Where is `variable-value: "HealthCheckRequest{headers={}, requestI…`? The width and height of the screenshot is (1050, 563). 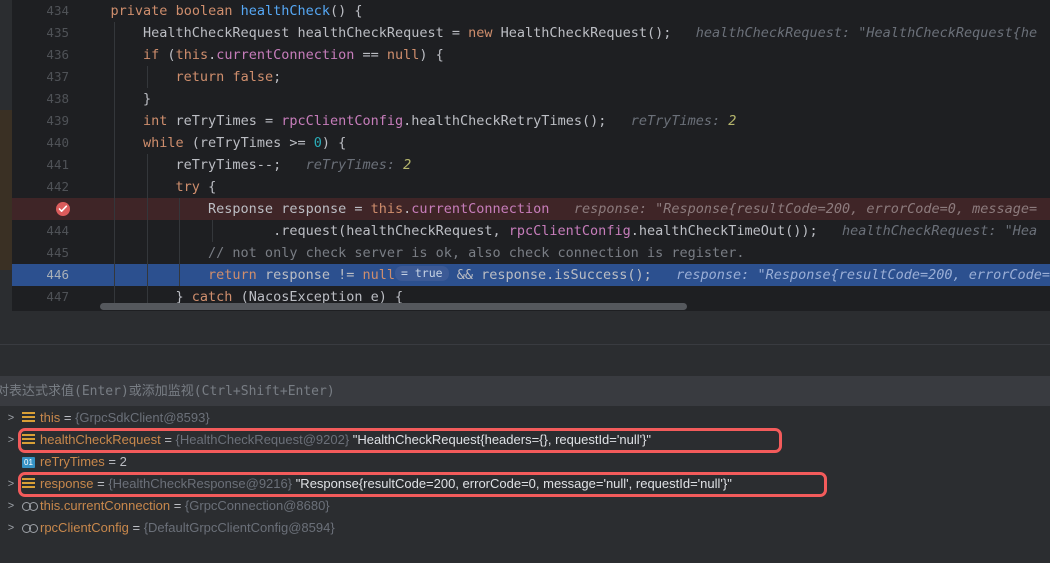 variable-value: "HealthCheckRequest{headers={}, requestI… is located at coordinates (500, 439).